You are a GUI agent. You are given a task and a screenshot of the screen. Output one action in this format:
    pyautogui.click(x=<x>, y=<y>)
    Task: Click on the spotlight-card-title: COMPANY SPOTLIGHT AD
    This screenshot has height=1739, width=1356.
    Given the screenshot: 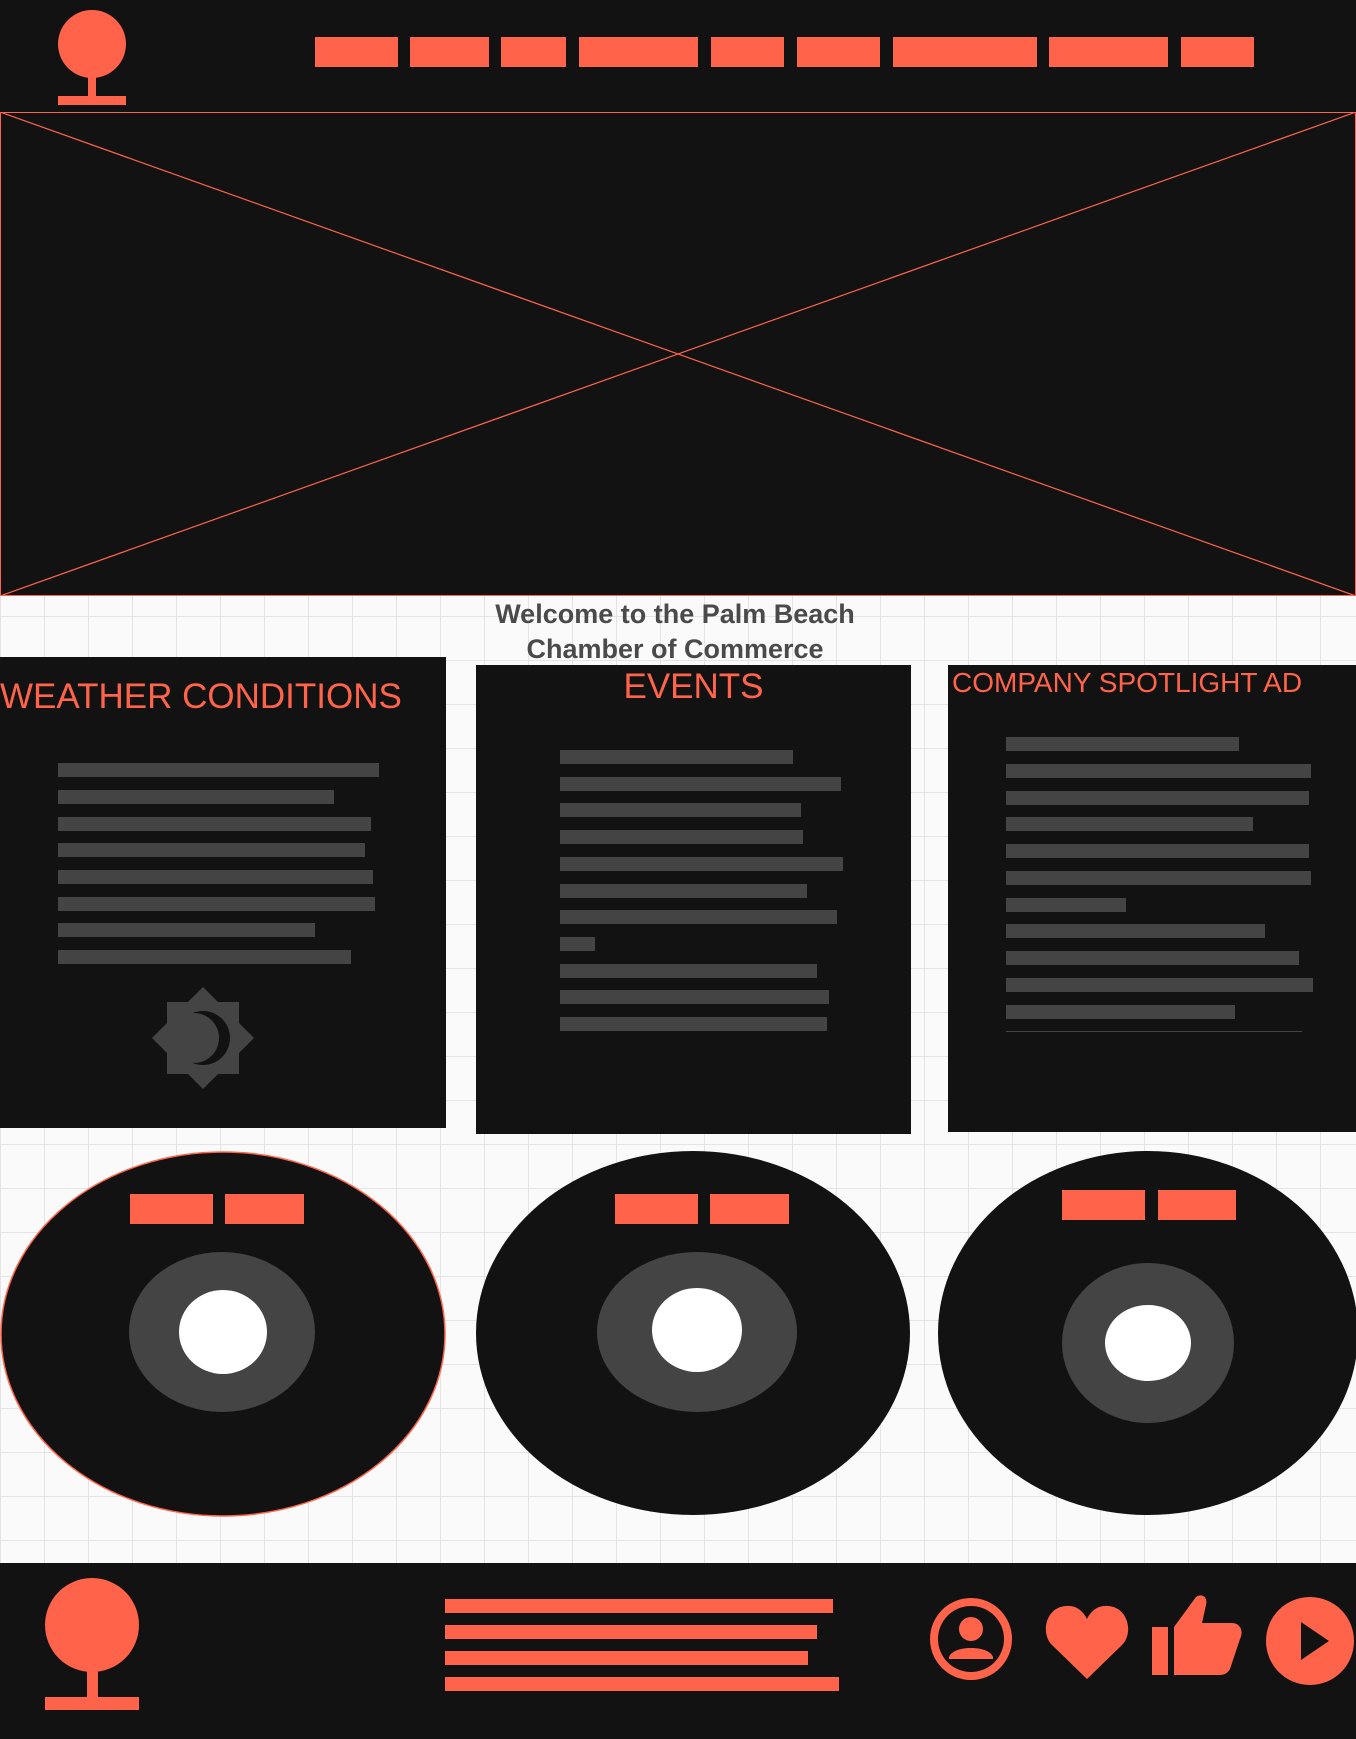 What is the action you would take?
    pyautogui.click(x=1127, y=682)
    